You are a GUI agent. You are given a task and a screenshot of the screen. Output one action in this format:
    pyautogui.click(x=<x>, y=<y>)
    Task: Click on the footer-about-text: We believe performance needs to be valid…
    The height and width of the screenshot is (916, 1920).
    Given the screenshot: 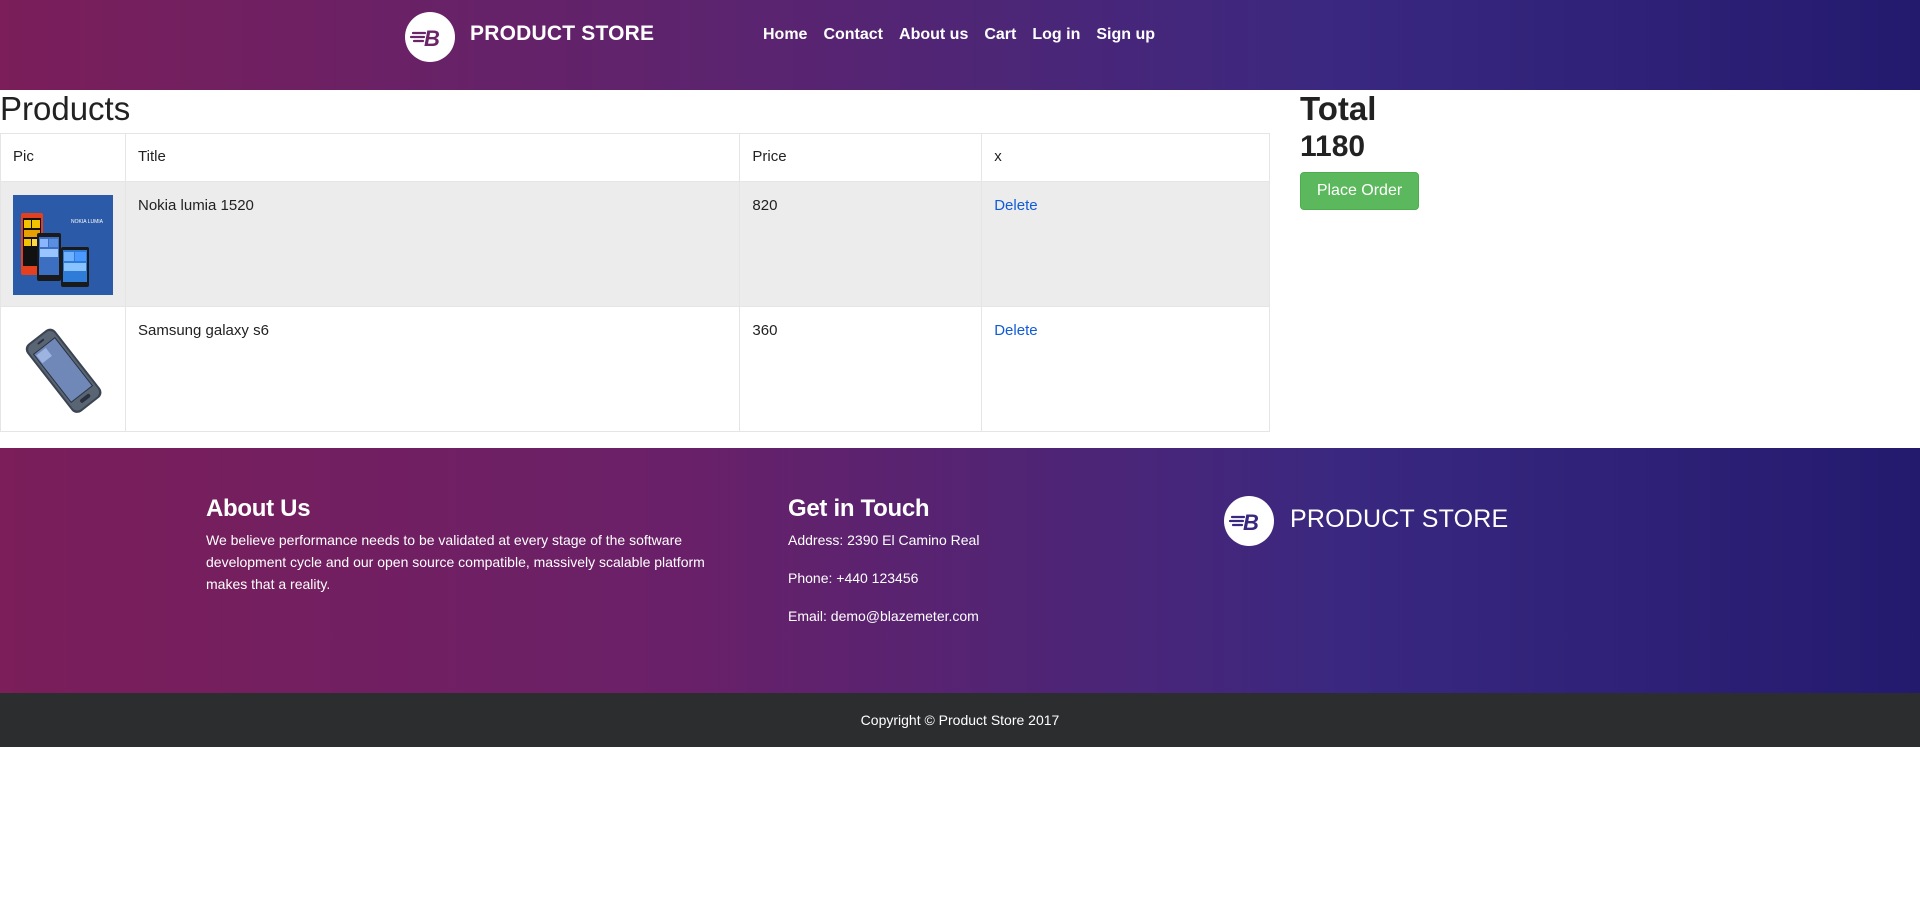 What is the action you would take?
    pyautogui.click(x=455, y=562)
    